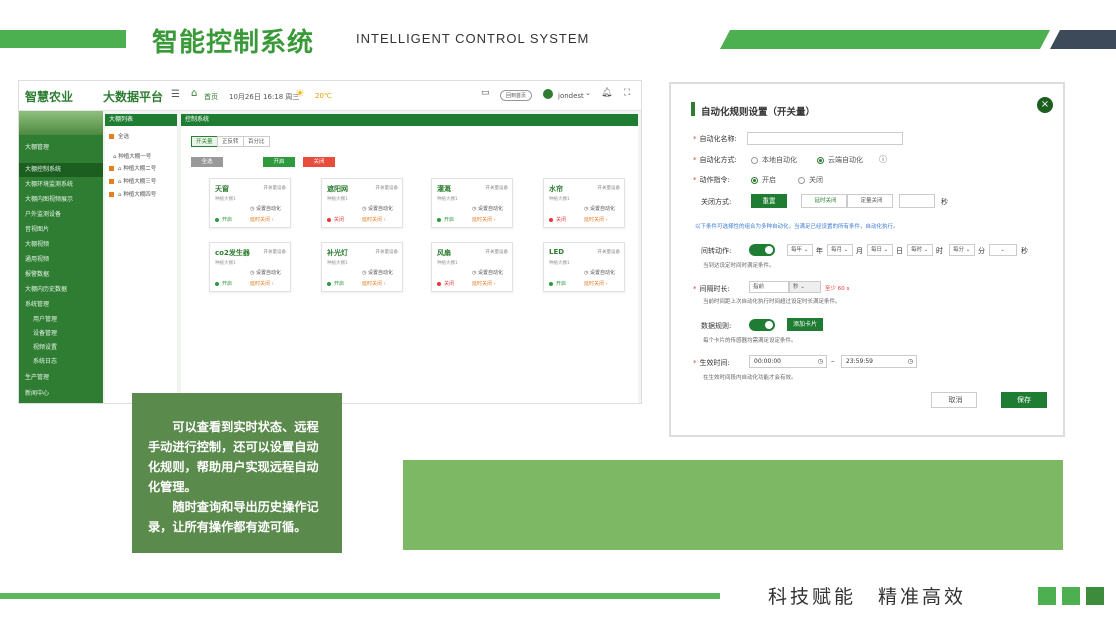  Describe the element at coordinates (61, 260) in the screenshot. I see `sidebar-item: 通用视频` at that location.